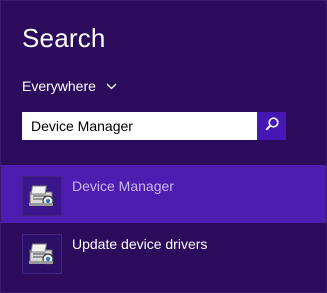 The image size is (327, 293). What do you see at coordinates (111, 86) in the screenshot?
I see `chevron-down-icon` at bounding box center [111, 86].